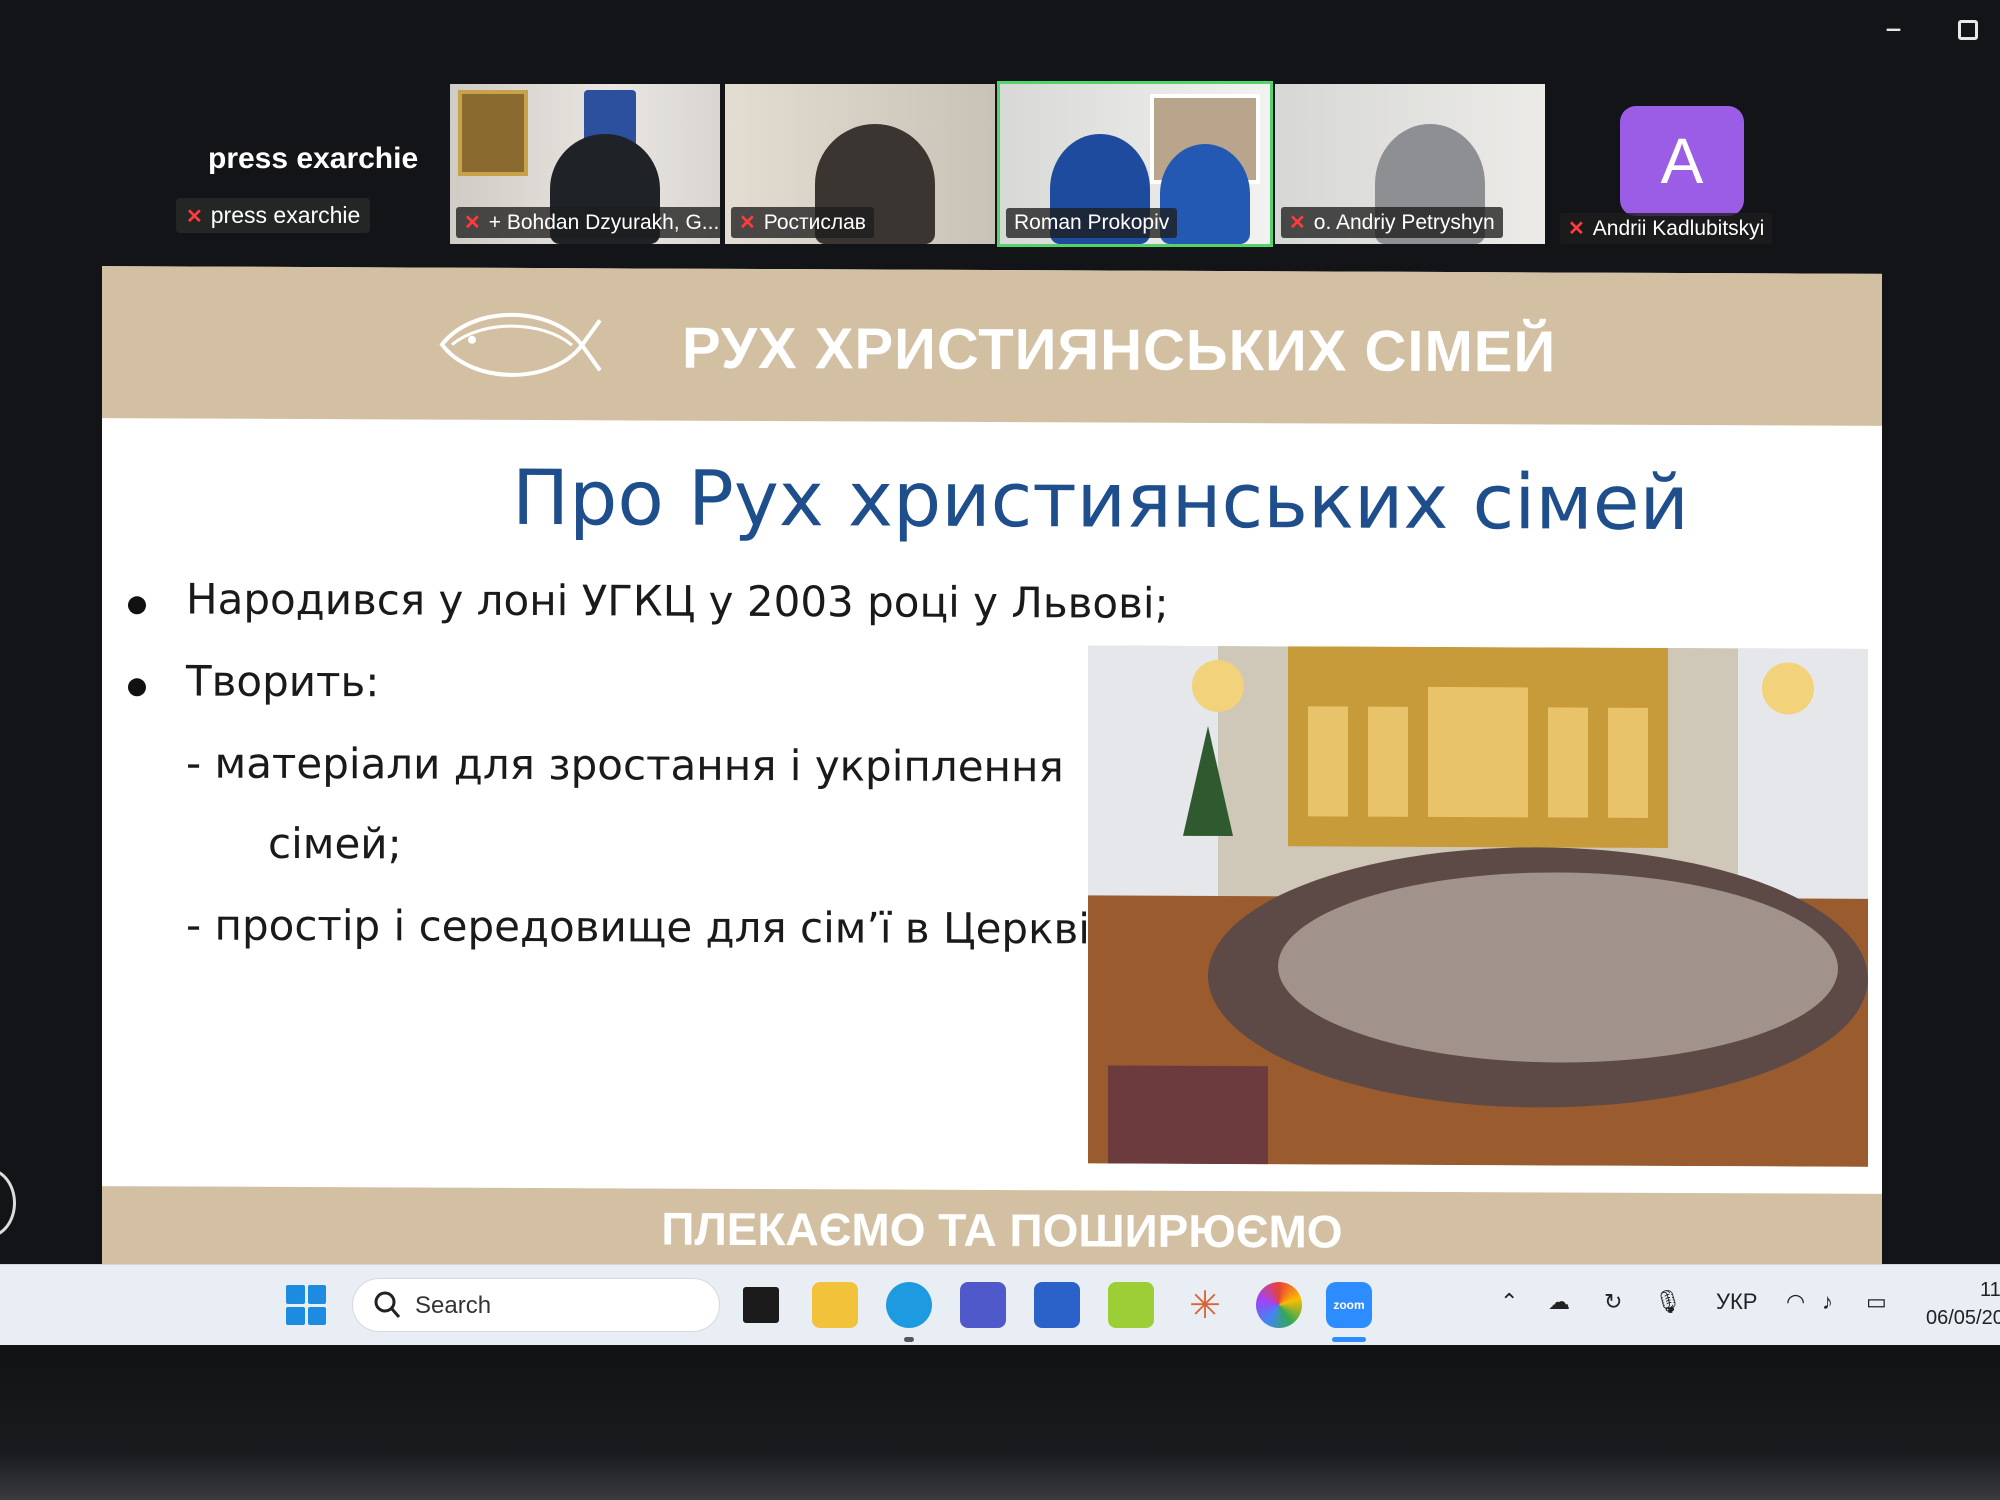  Describe the element at coordinates (285, 215) in the screenshot. I see `self-tag-label: press exarchie` at that location.